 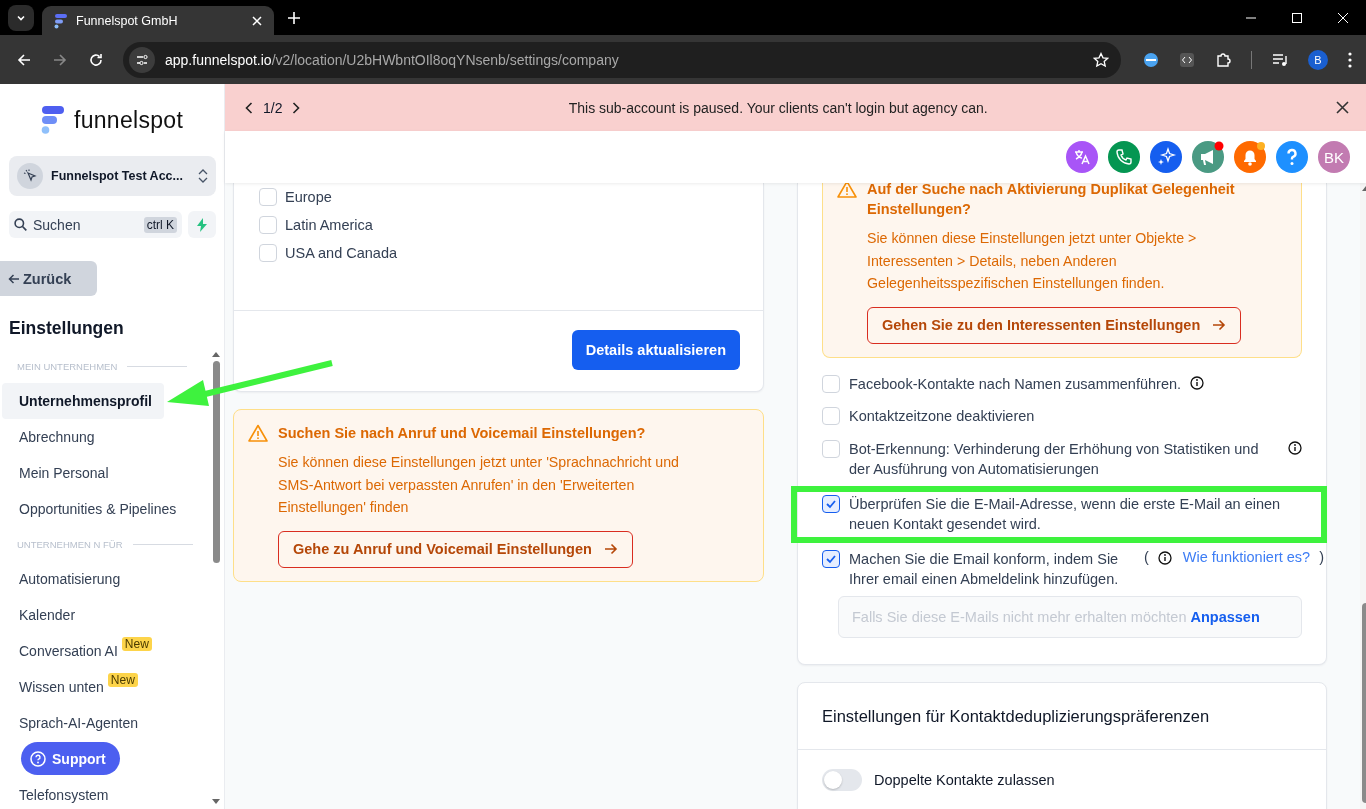 I want to click on extension-icon, so click(x=1151, y=59).